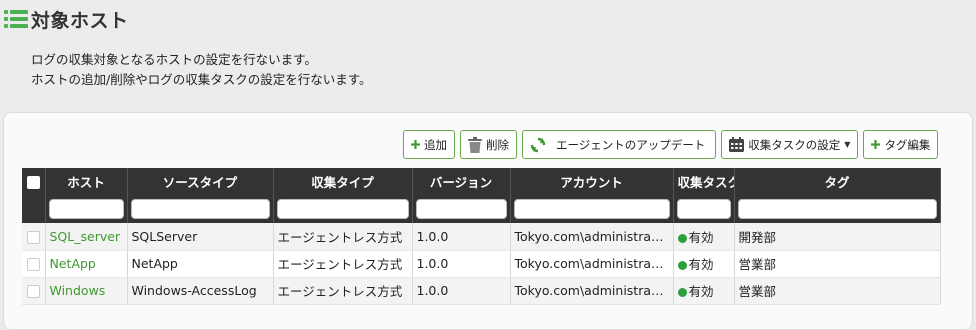 The height and width of the screenshot is (330, 976). I want to click on filter-host-input, so click(86, 209).